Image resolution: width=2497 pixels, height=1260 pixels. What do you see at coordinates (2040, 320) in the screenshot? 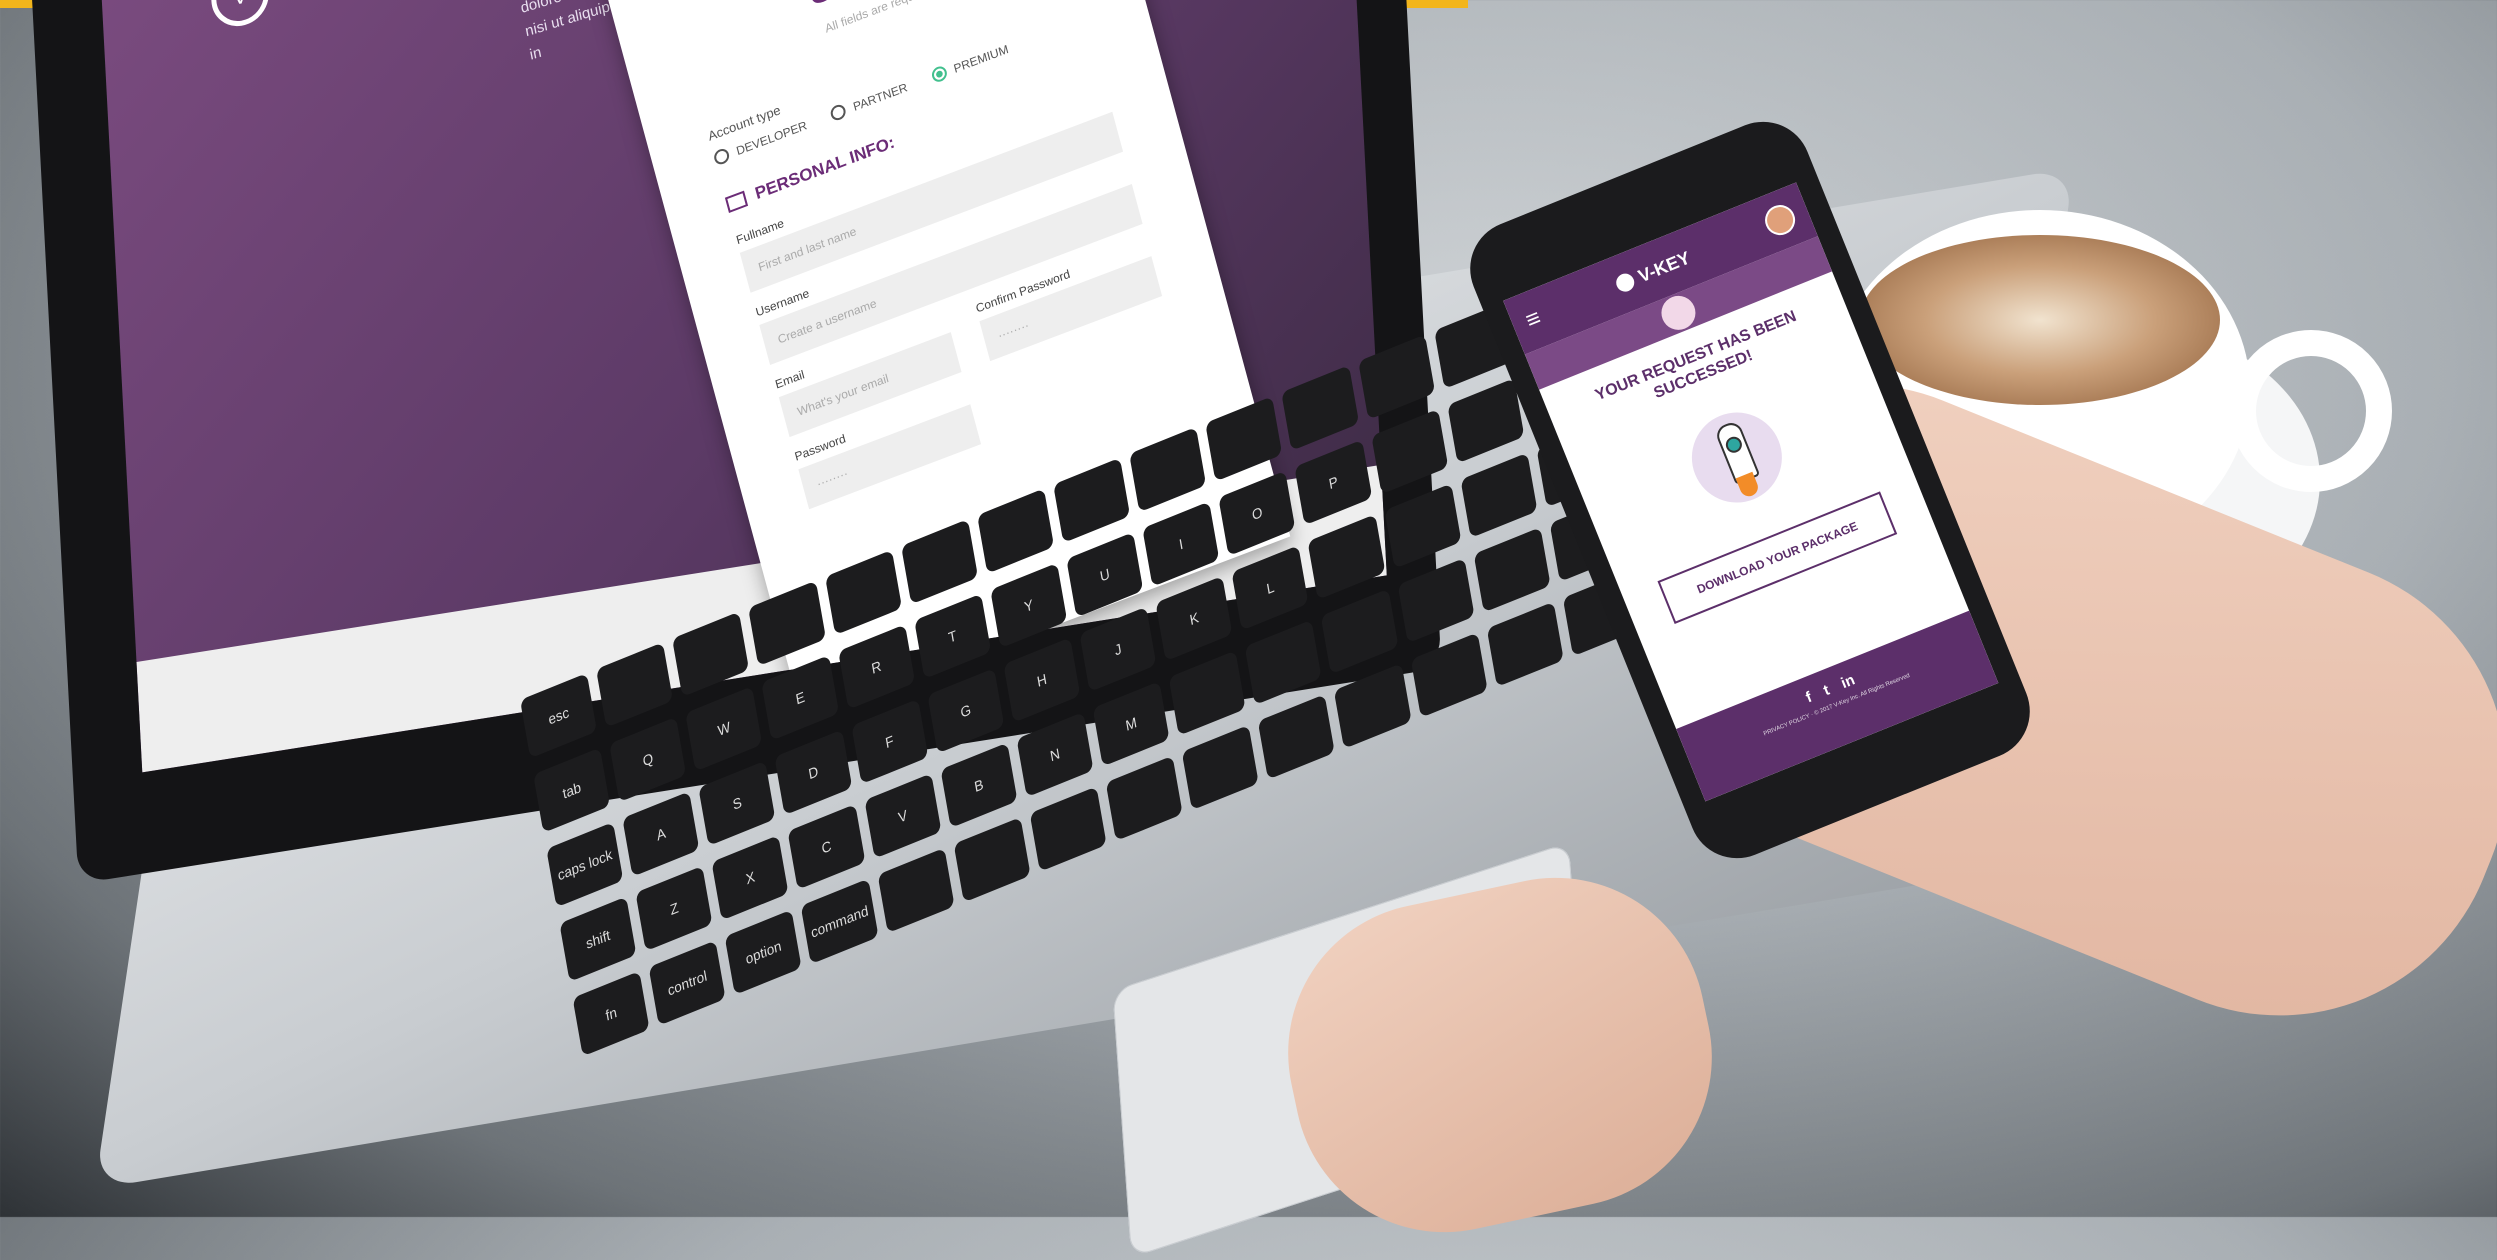
I see `latte-art` at bounding box center [2040, 320].